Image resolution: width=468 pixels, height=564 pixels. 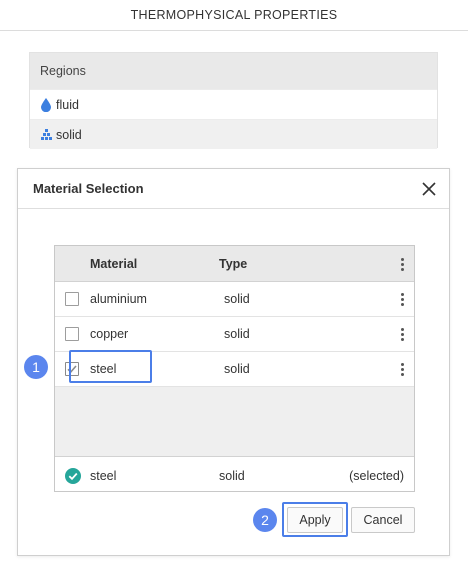 I want to click on column-header-type: Type, so click(x=233, y=264).